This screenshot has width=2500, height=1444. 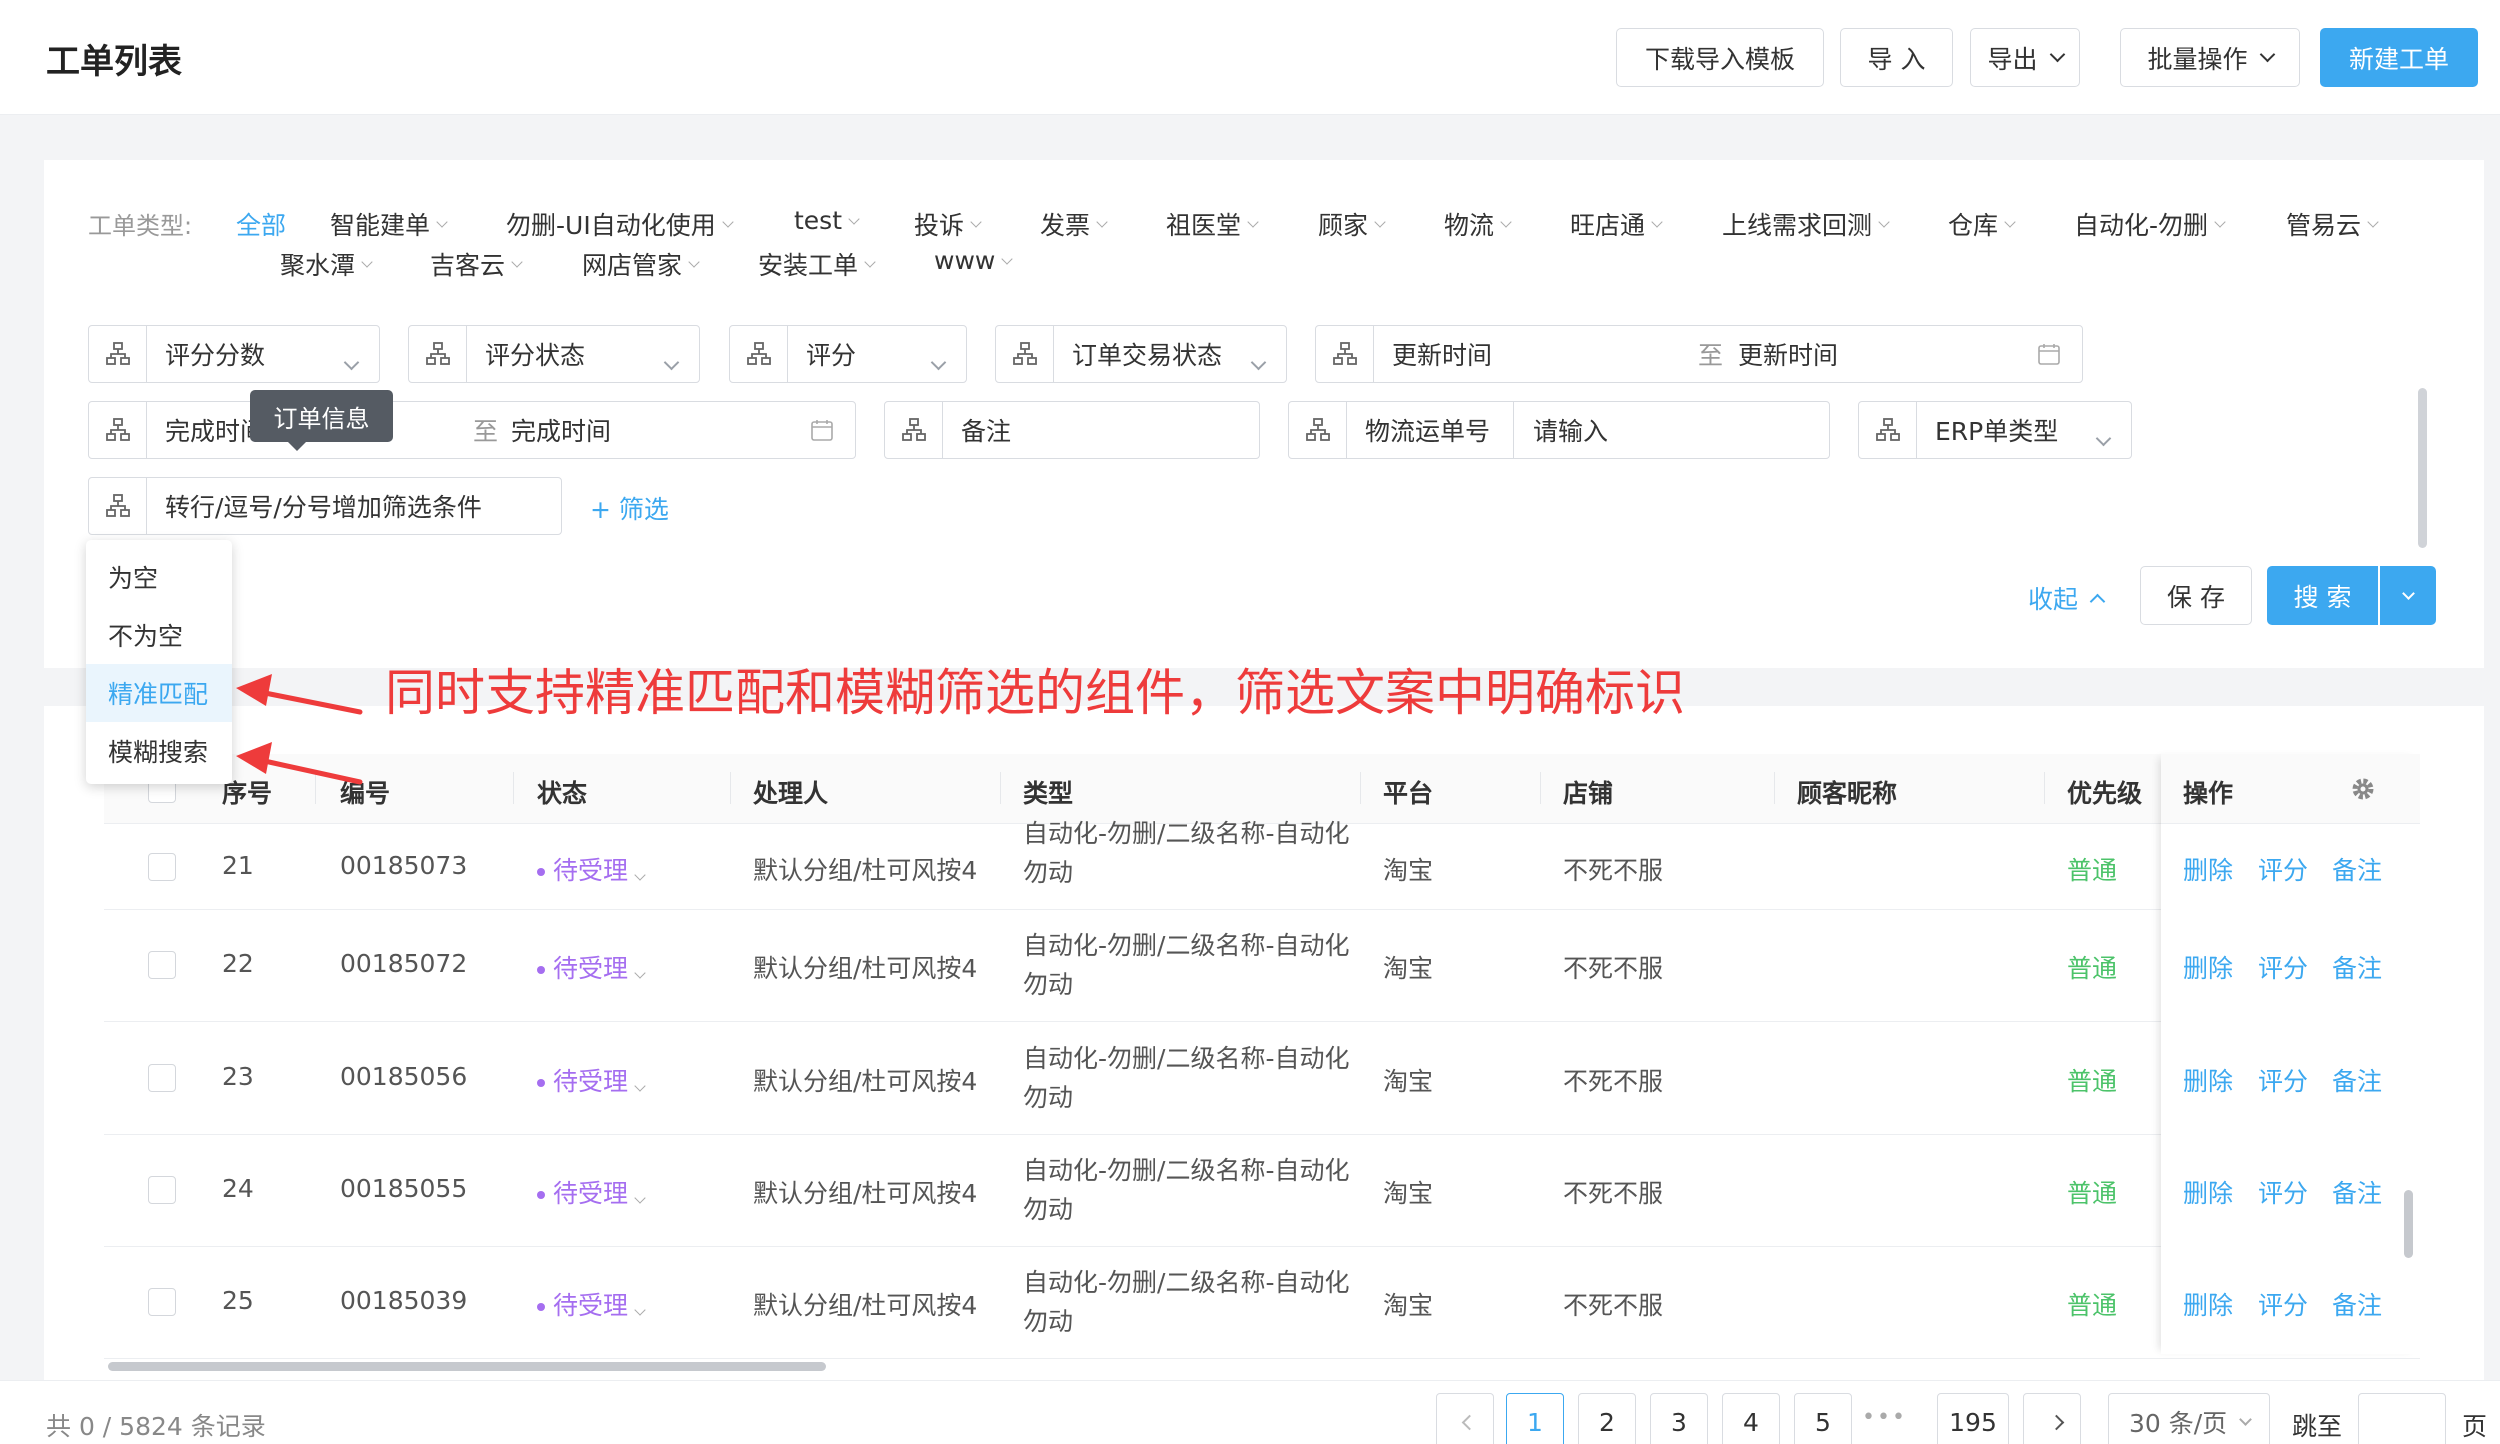 What do you see at coordinates (238, 1188) in the screenshot?
I see `row-seq: 24` at bounding box center [238, 1188].